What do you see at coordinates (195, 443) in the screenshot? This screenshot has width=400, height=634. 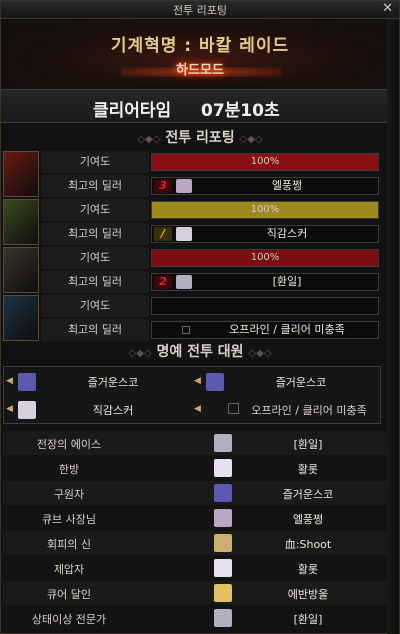 I see `award-row: 전장의 에이스 [환일]` at bounding box center [195, 443].